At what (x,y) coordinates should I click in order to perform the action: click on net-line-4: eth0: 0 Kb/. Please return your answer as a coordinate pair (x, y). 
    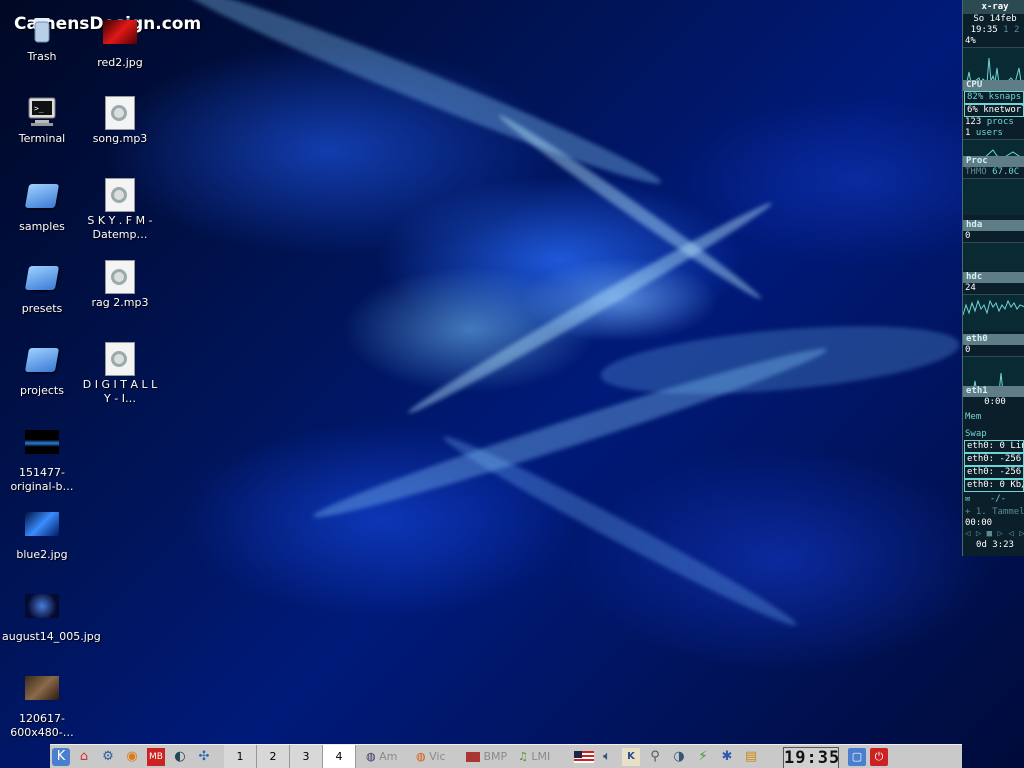
    Looking at the image, I should click on (994, 485).